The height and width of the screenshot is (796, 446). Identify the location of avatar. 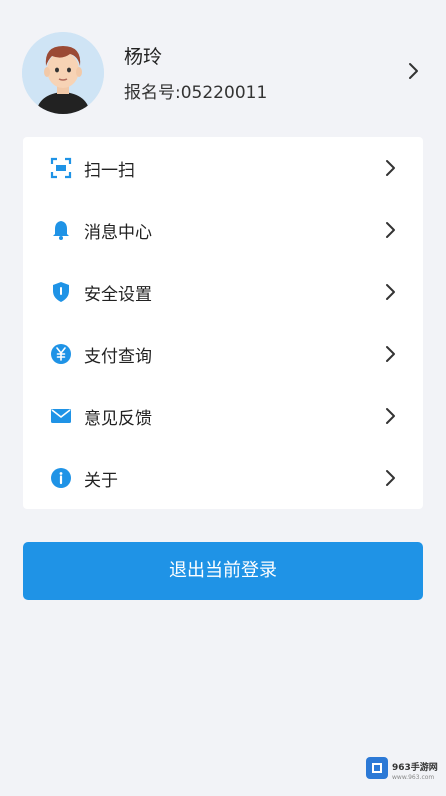
(63, 73).